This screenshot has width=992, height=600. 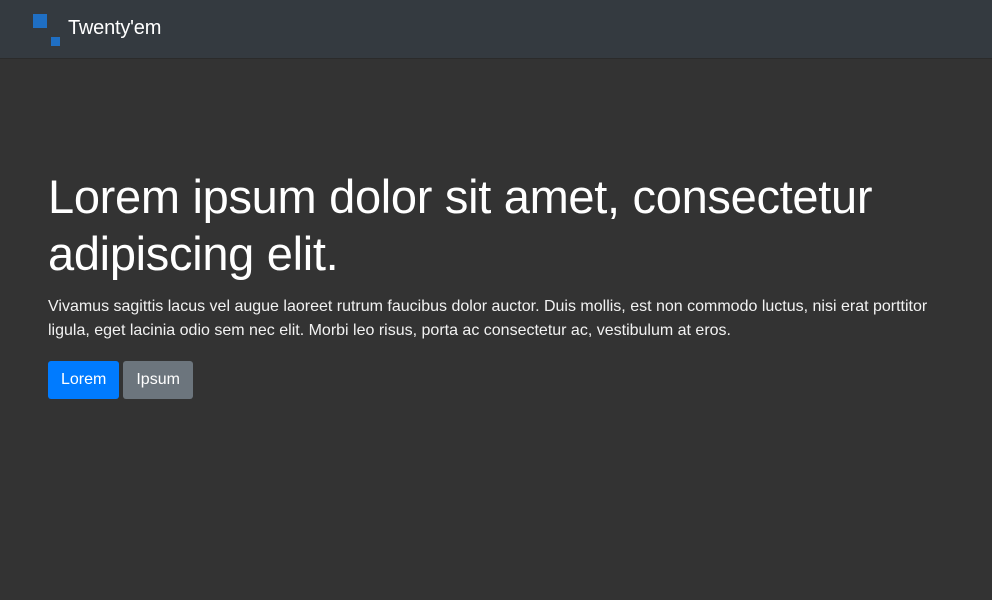 What do you see at coordinates (47, 30) in the screenshot?
I see `twentyem-logo-icon` at bounding box center [47, 30].